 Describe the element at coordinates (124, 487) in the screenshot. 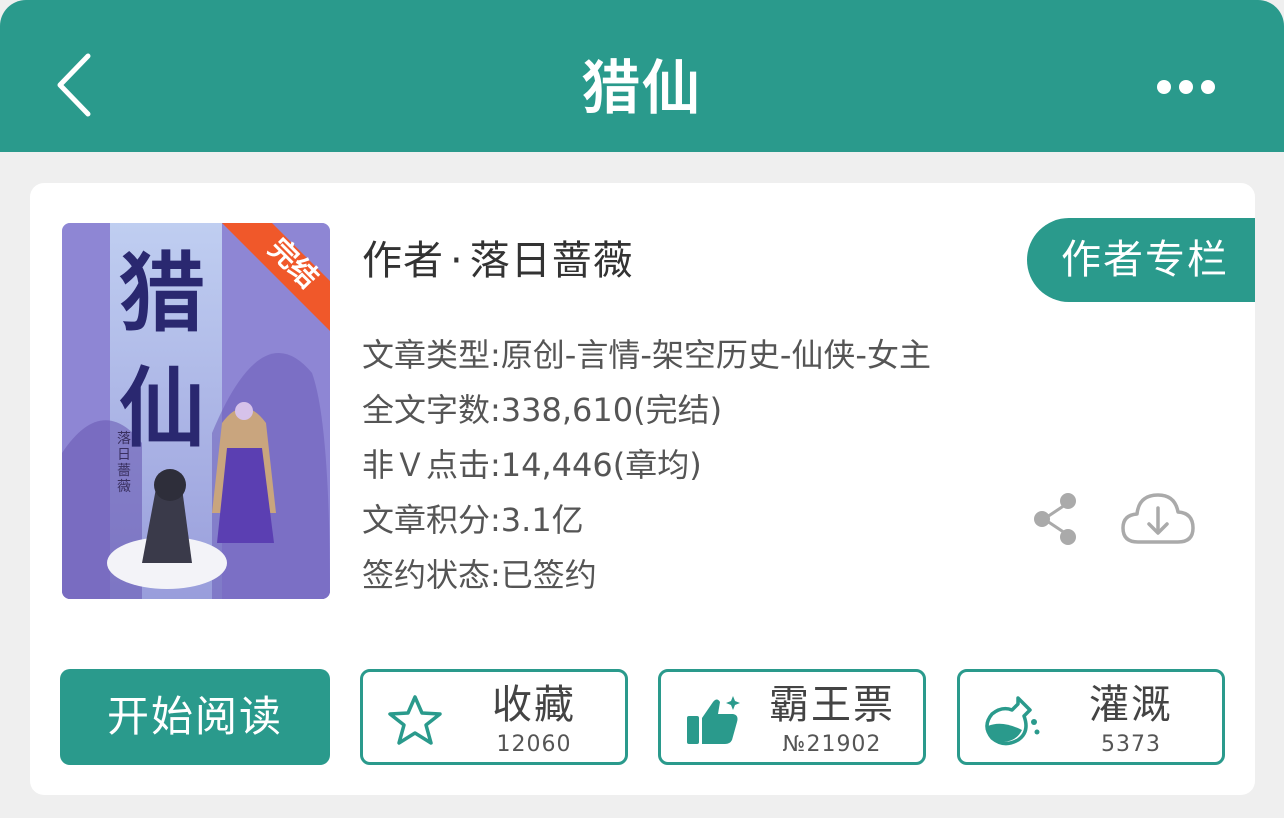

I see `cover-signature-char: 薇` at that location.